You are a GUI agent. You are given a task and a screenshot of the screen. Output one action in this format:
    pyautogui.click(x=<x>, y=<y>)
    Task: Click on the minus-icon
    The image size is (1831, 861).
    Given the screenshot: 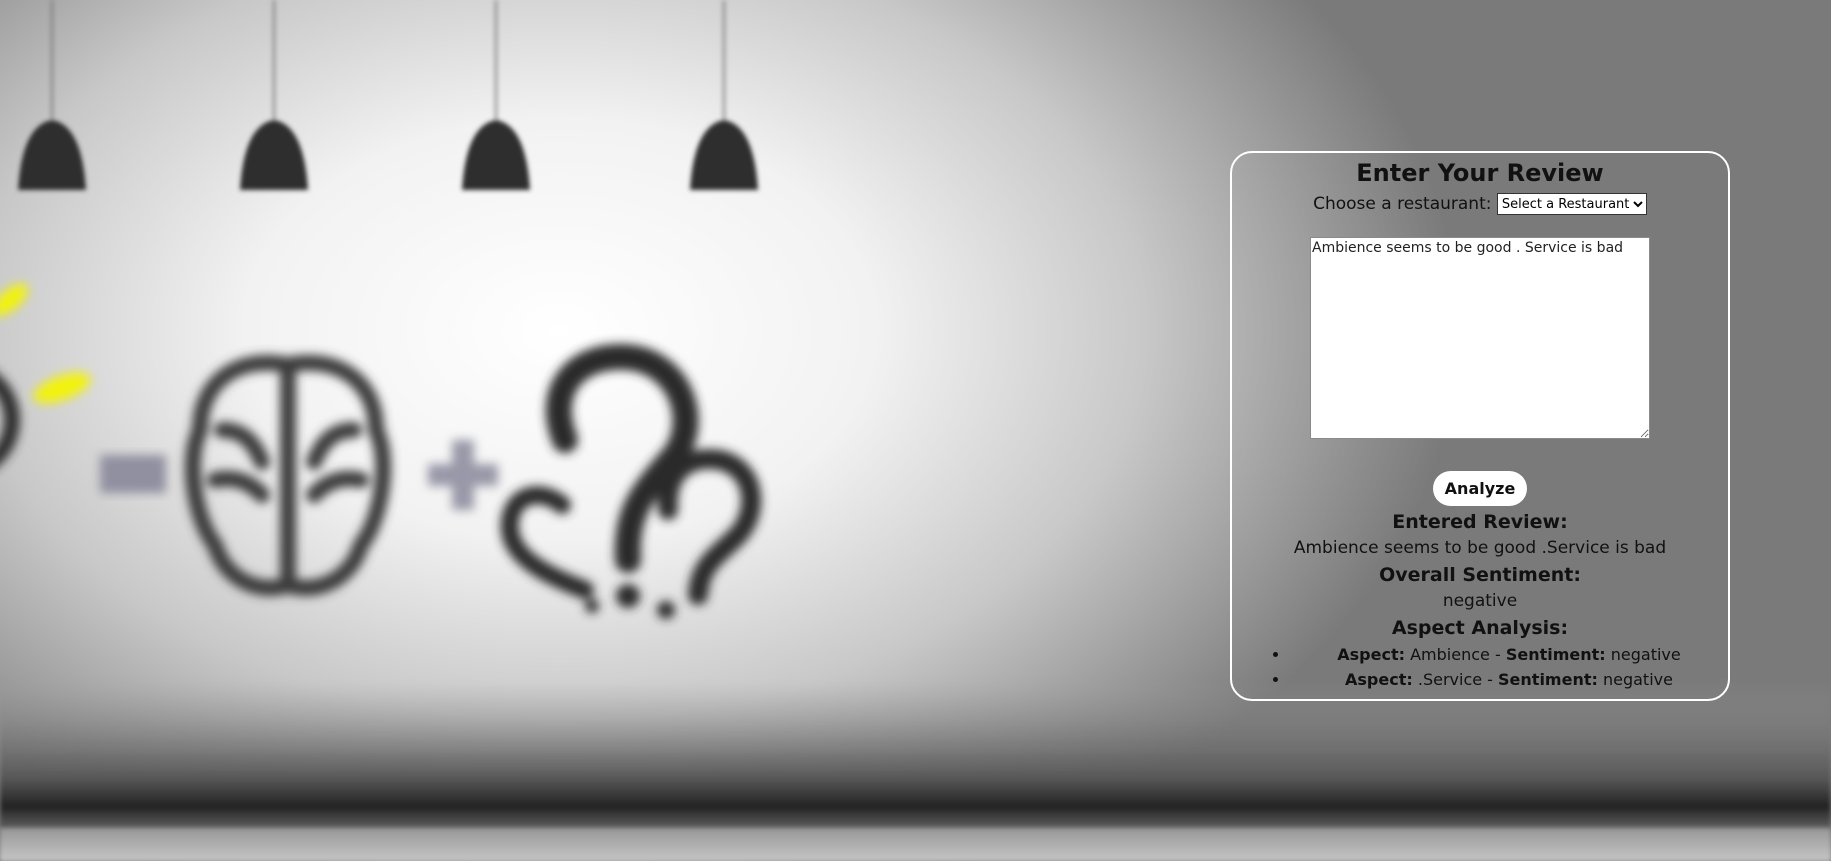 What is the action you would take?
    pyautogui.click(x=133, y=474)
    